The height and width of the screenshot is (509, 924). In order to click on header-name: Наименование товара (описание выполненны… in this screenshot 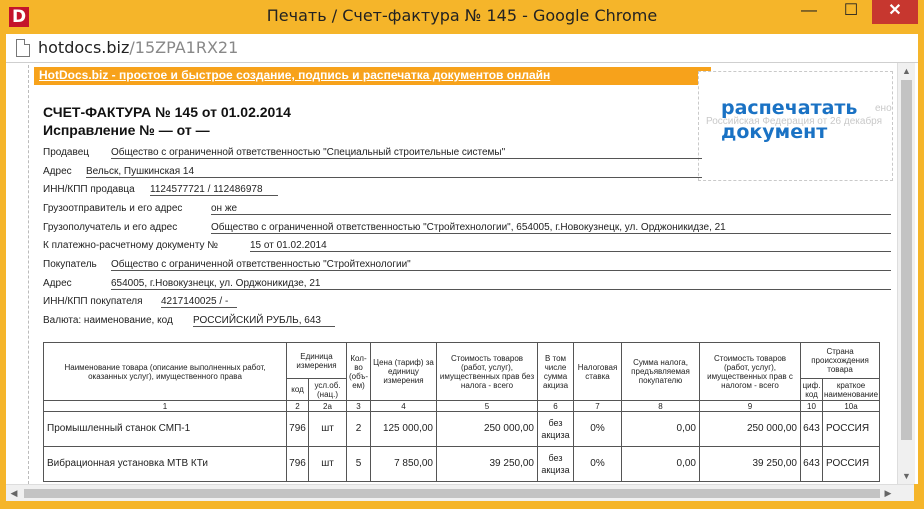, I will do `click(165, 371)`.